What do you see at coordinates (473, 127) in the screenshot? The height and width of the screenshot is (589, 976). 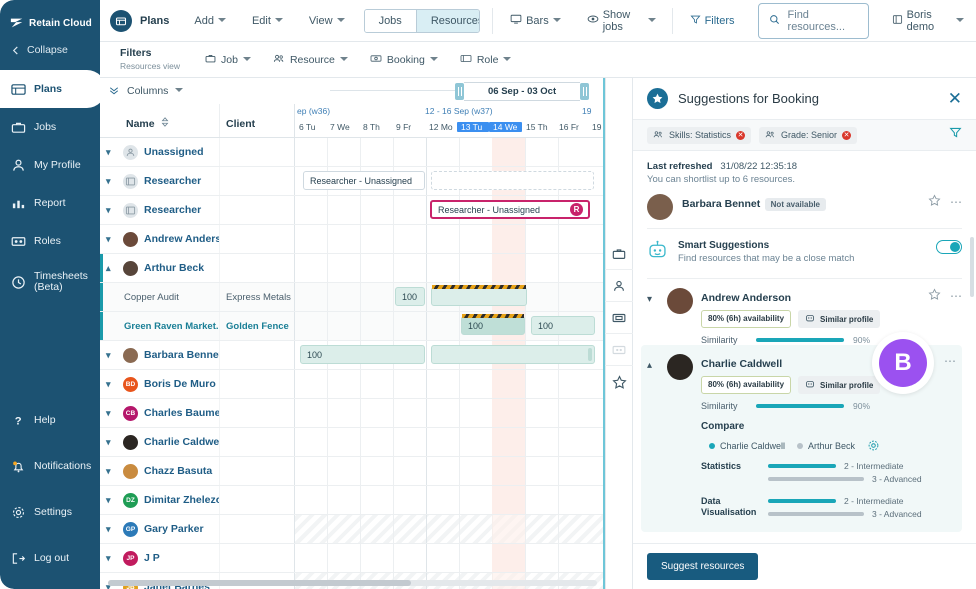 I see `day-header-selected: 13 Tu` at bounding box center [473, 127].